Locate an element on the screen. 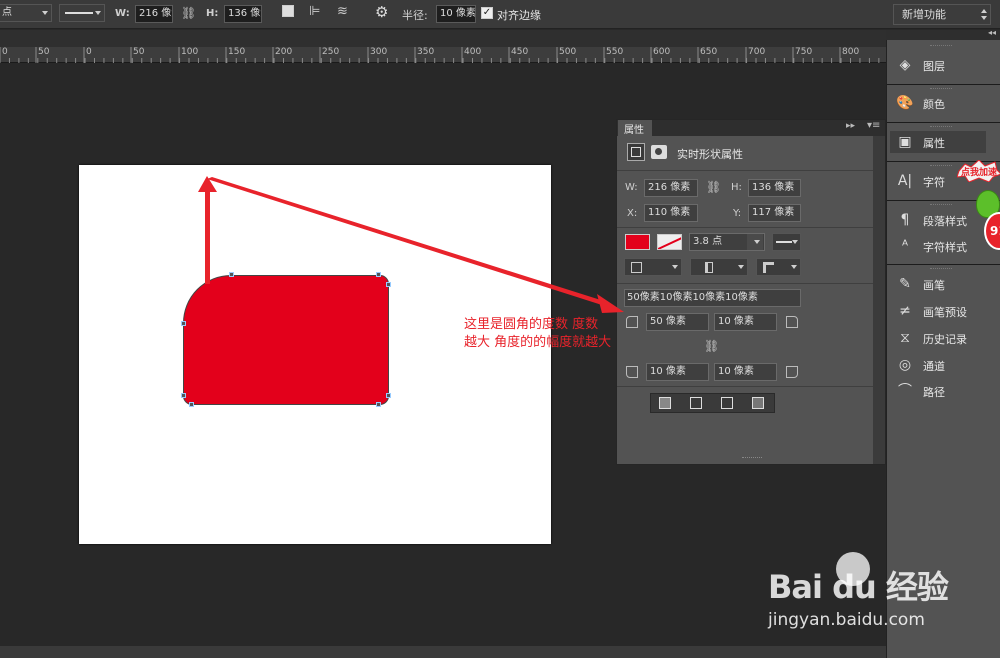 This screenshot has width=1000, height=658. stroke-corners-select is located at coordinates (778, 267).